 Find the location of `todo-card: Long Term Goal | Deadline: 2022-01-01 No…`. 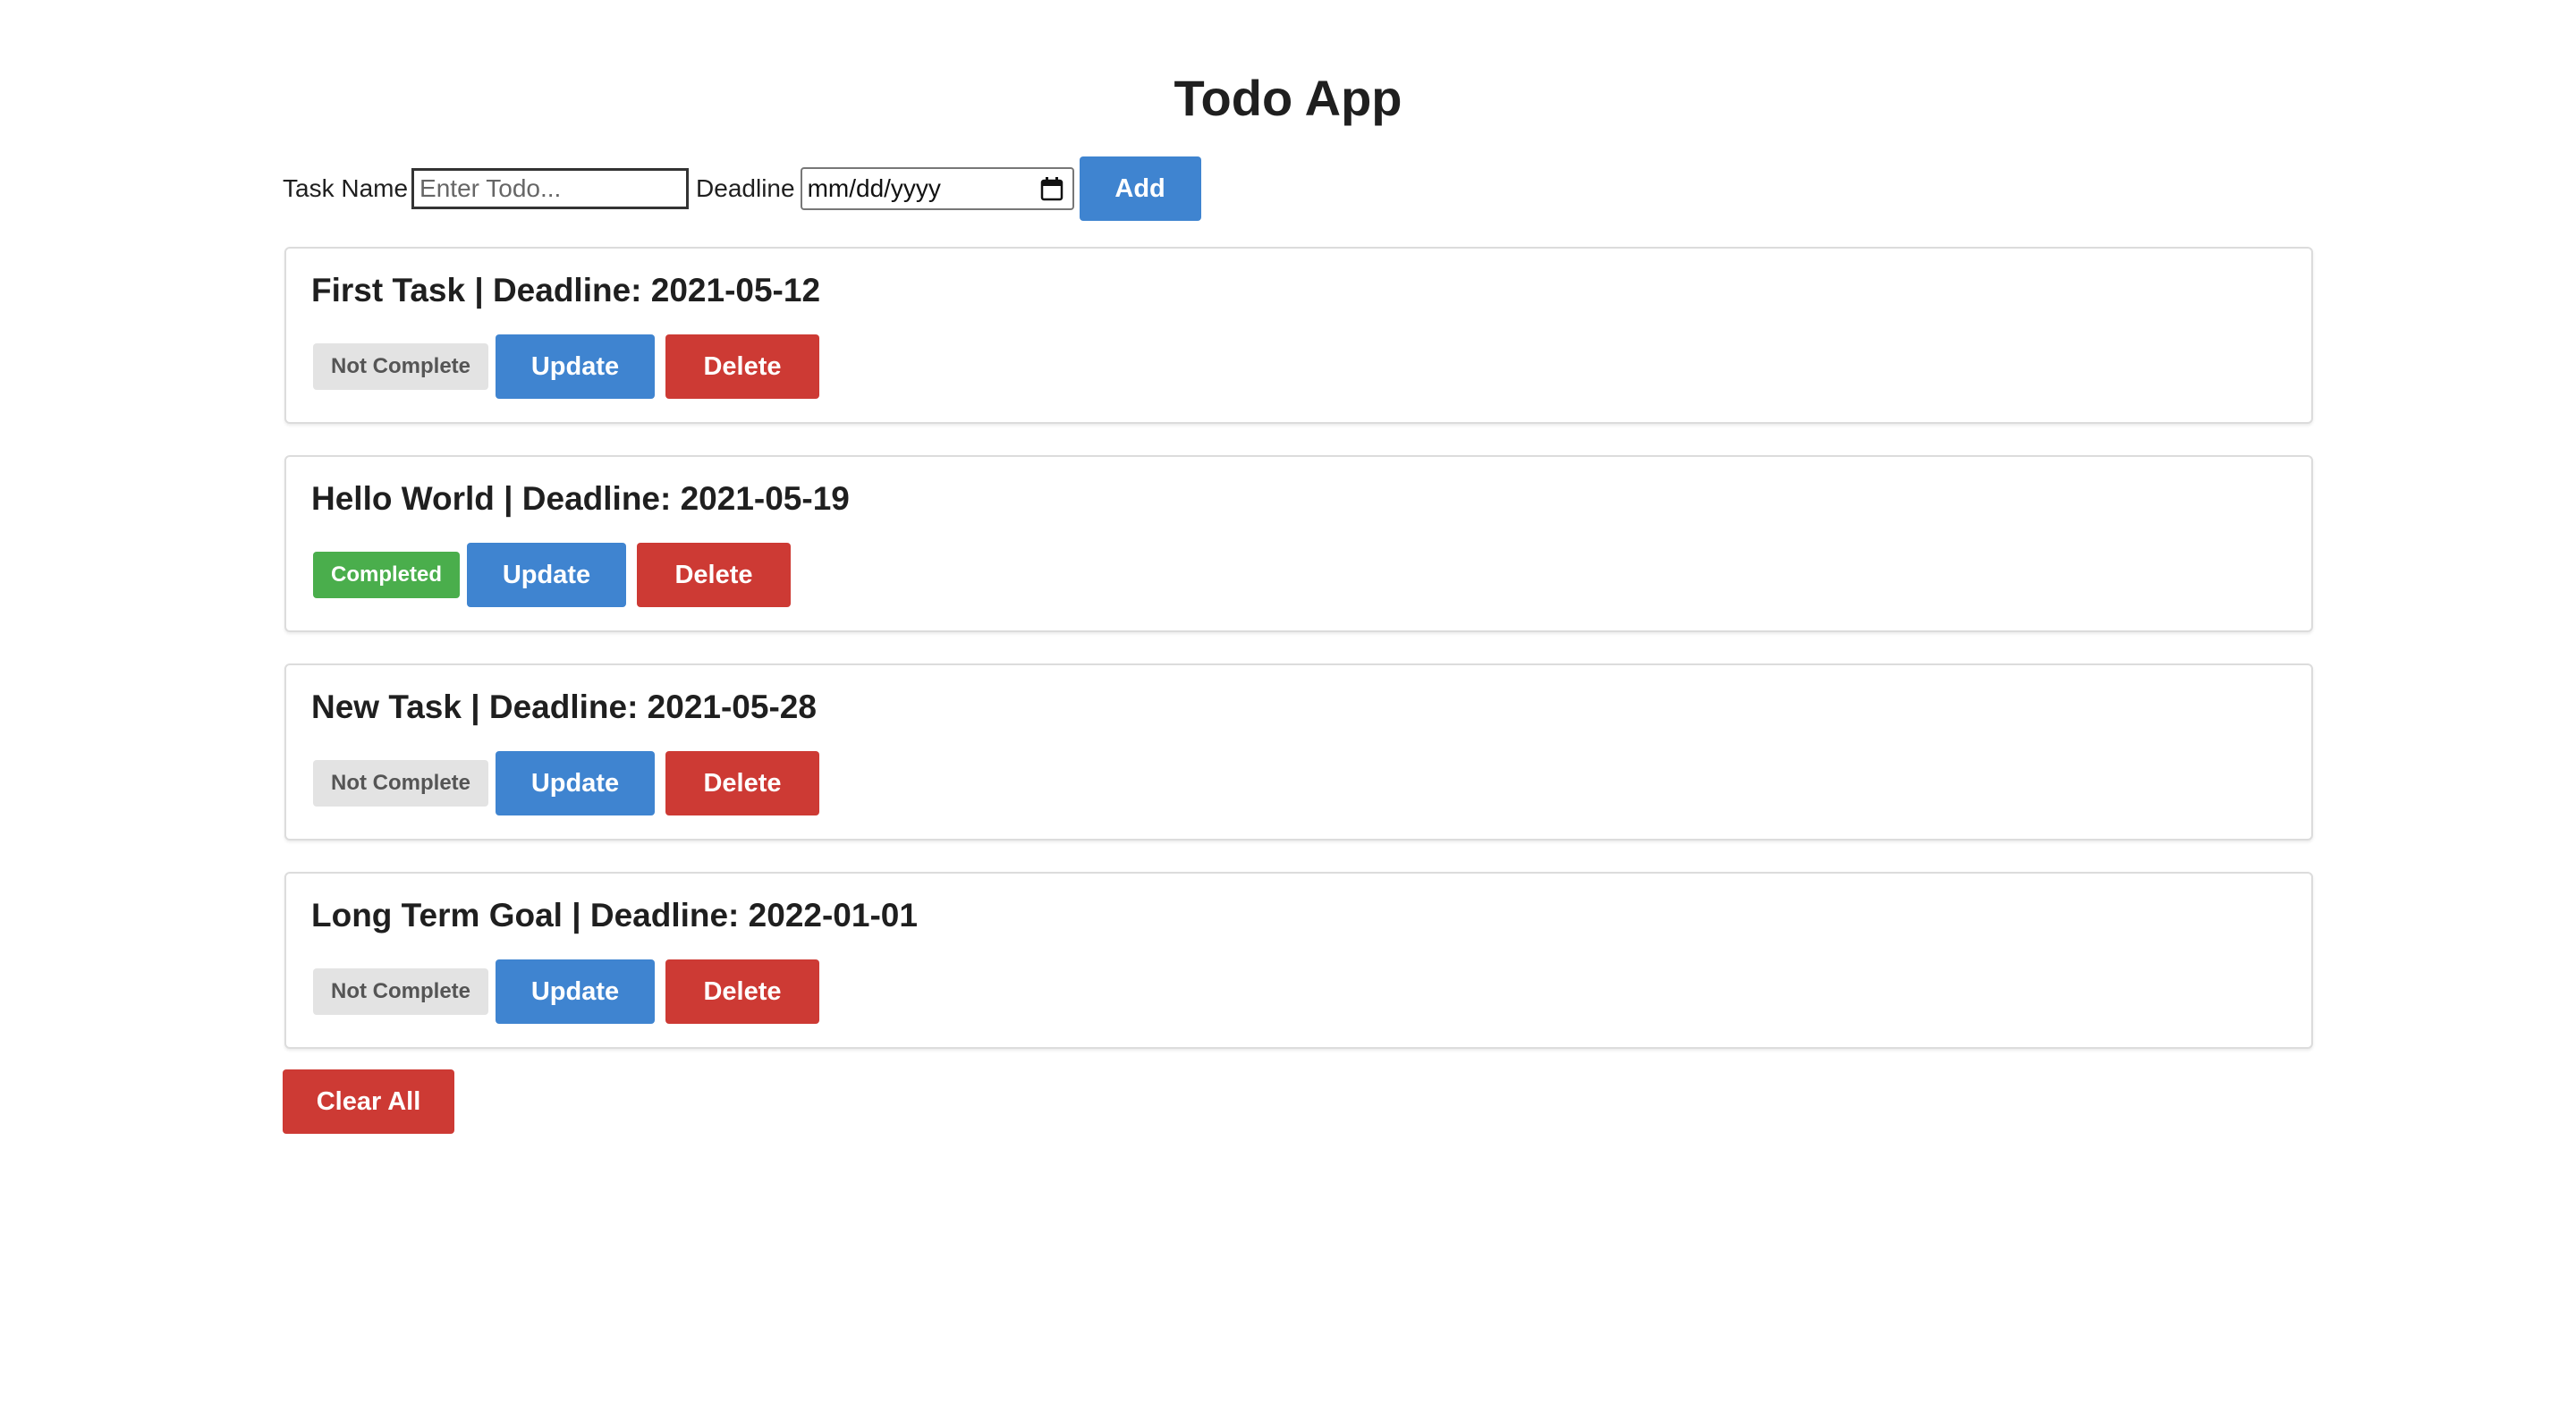

todo-card: Long Term Goal | Deadline: 2022-01-01 No… is located at coordinates (1298, 961).